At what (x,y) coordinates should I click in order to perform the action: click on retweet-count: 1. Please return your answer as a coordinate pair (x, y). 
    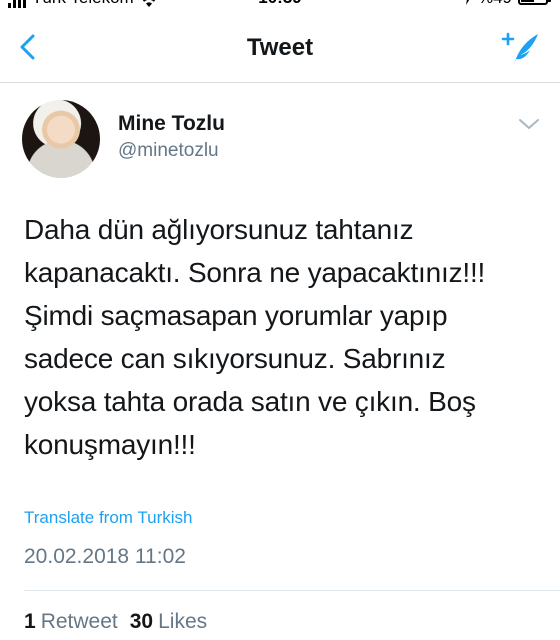
    Looking at the image, I should click on (30, 621).